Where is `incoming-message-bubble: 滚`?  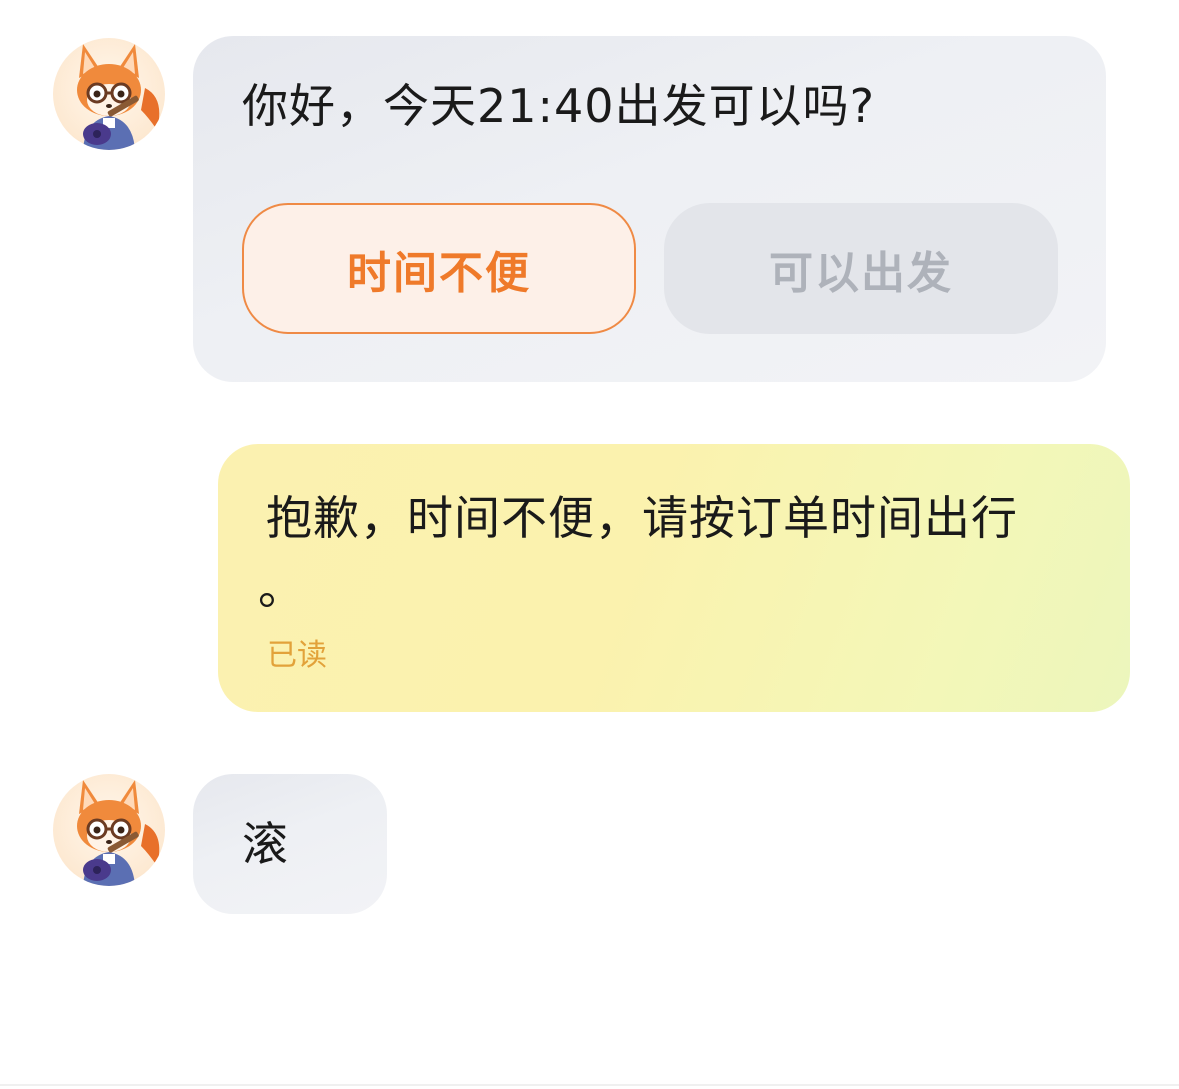 incoming-message-bubble: 滚 is located at coordinates (290, 844).